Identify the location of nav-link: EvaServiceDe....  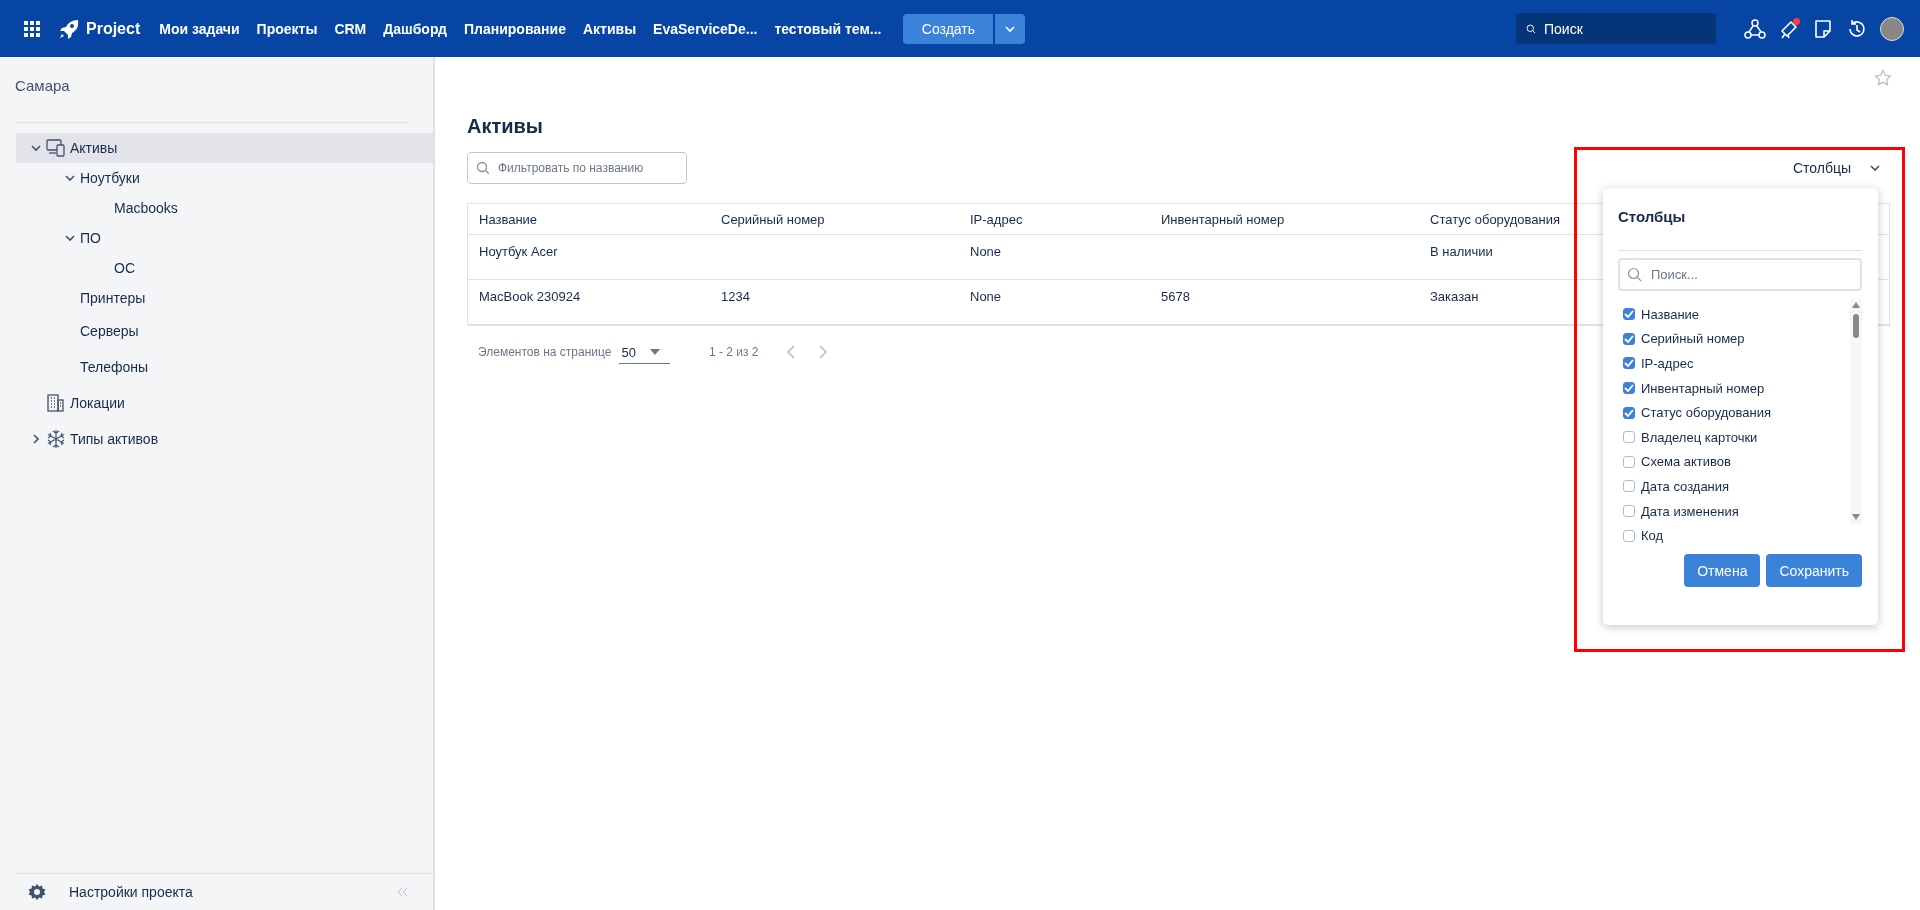
(705, 28).